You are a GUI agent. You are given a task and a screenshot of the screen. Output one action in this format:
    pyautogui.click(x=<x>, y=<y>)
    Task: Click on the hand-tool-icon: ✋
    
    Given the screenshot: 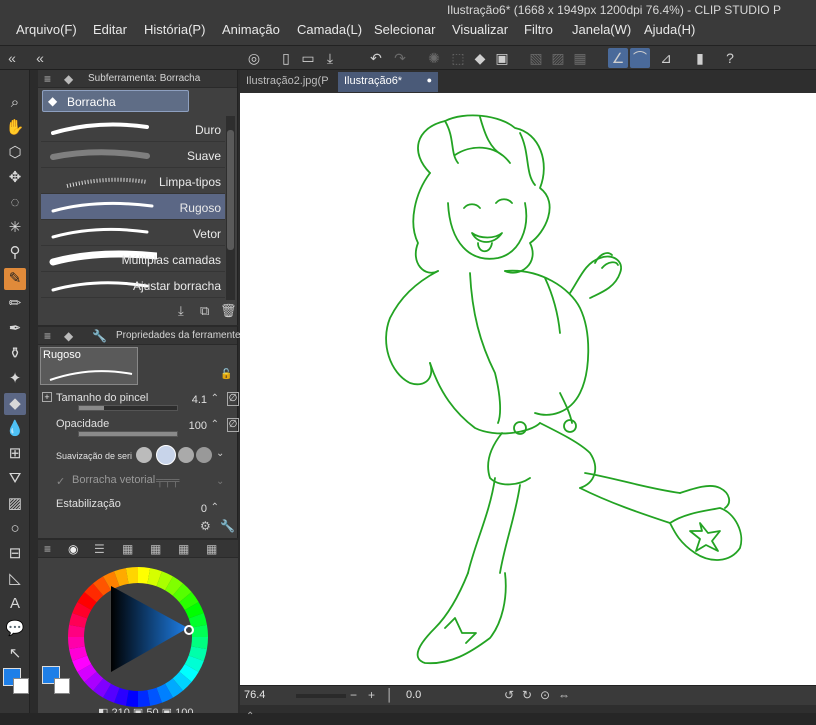 What is the action you would take?
    pyautogui.click(x=15, y=128)
    